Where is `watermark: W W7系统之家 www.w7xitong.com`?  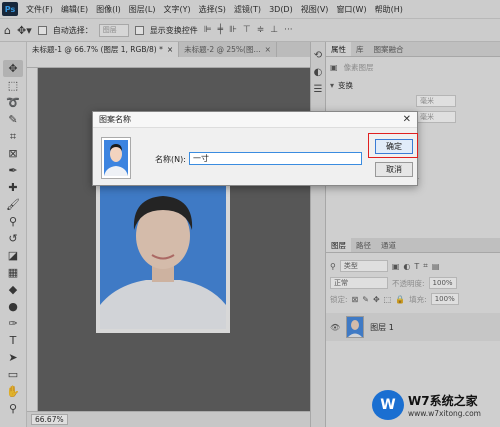
watermark: W W7系统之家 www.w7xitong.com is located at coordinates (435, 405).